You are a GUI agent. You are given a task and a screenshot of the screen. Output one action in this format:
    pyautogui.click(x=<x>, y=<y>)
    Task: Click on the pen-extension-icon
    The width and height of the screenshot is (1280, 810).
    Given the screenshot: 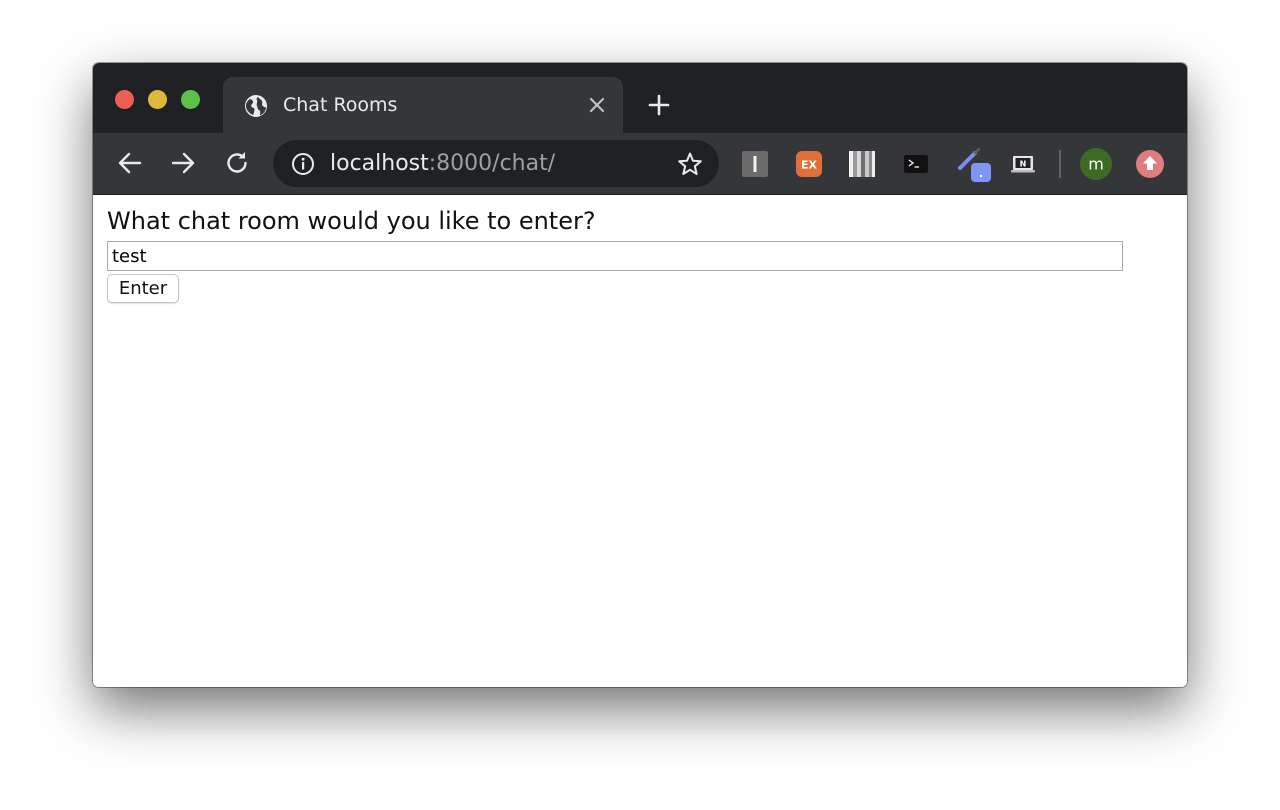 What is the action you would take?
    pyautogui.click(x=974, y=165)
    